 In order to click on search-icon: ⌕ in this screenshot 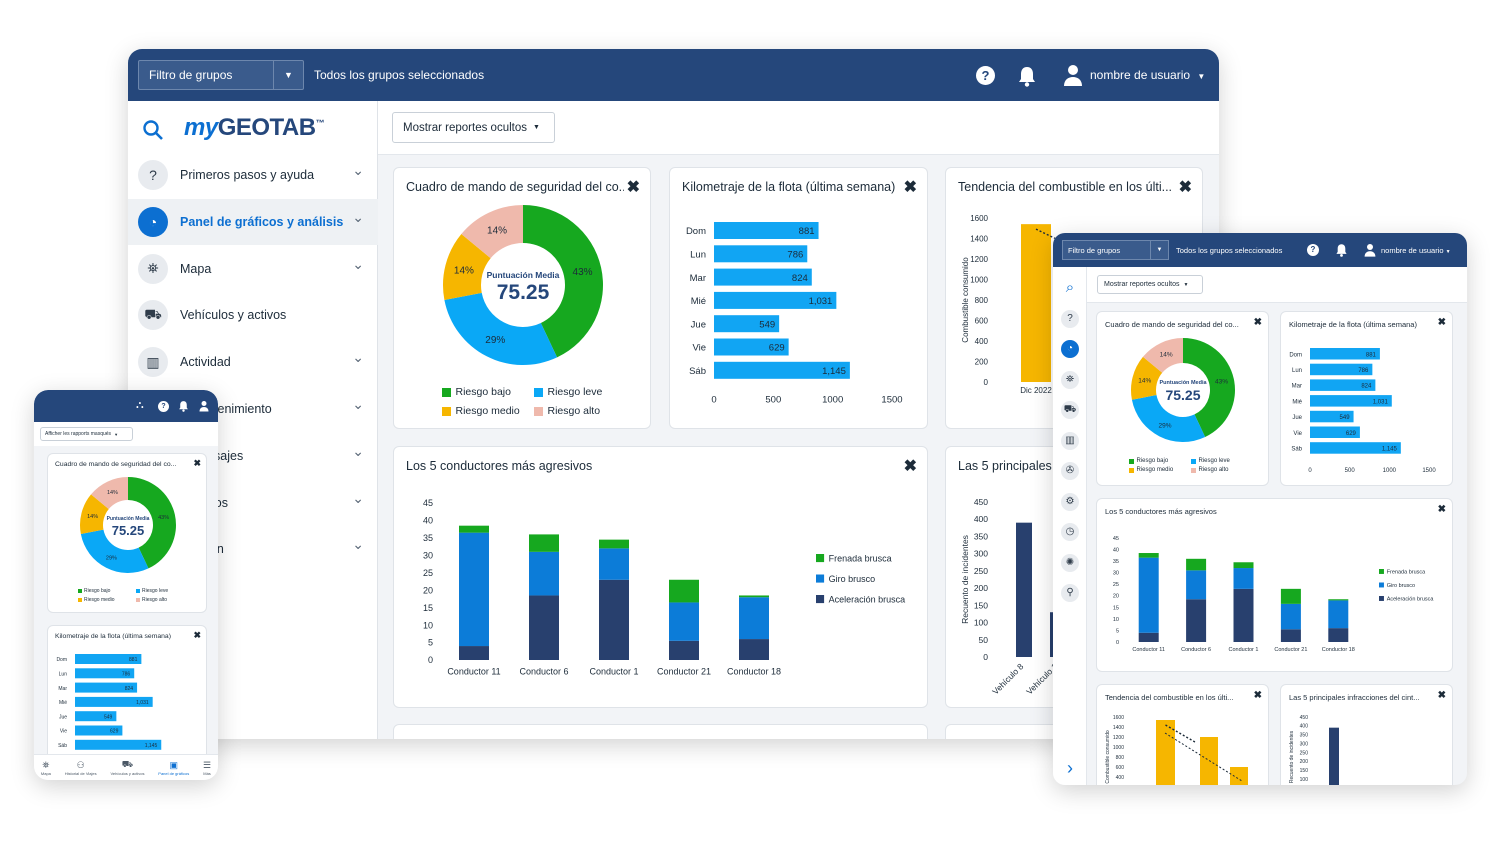, I will do `click(1070, 288)`.